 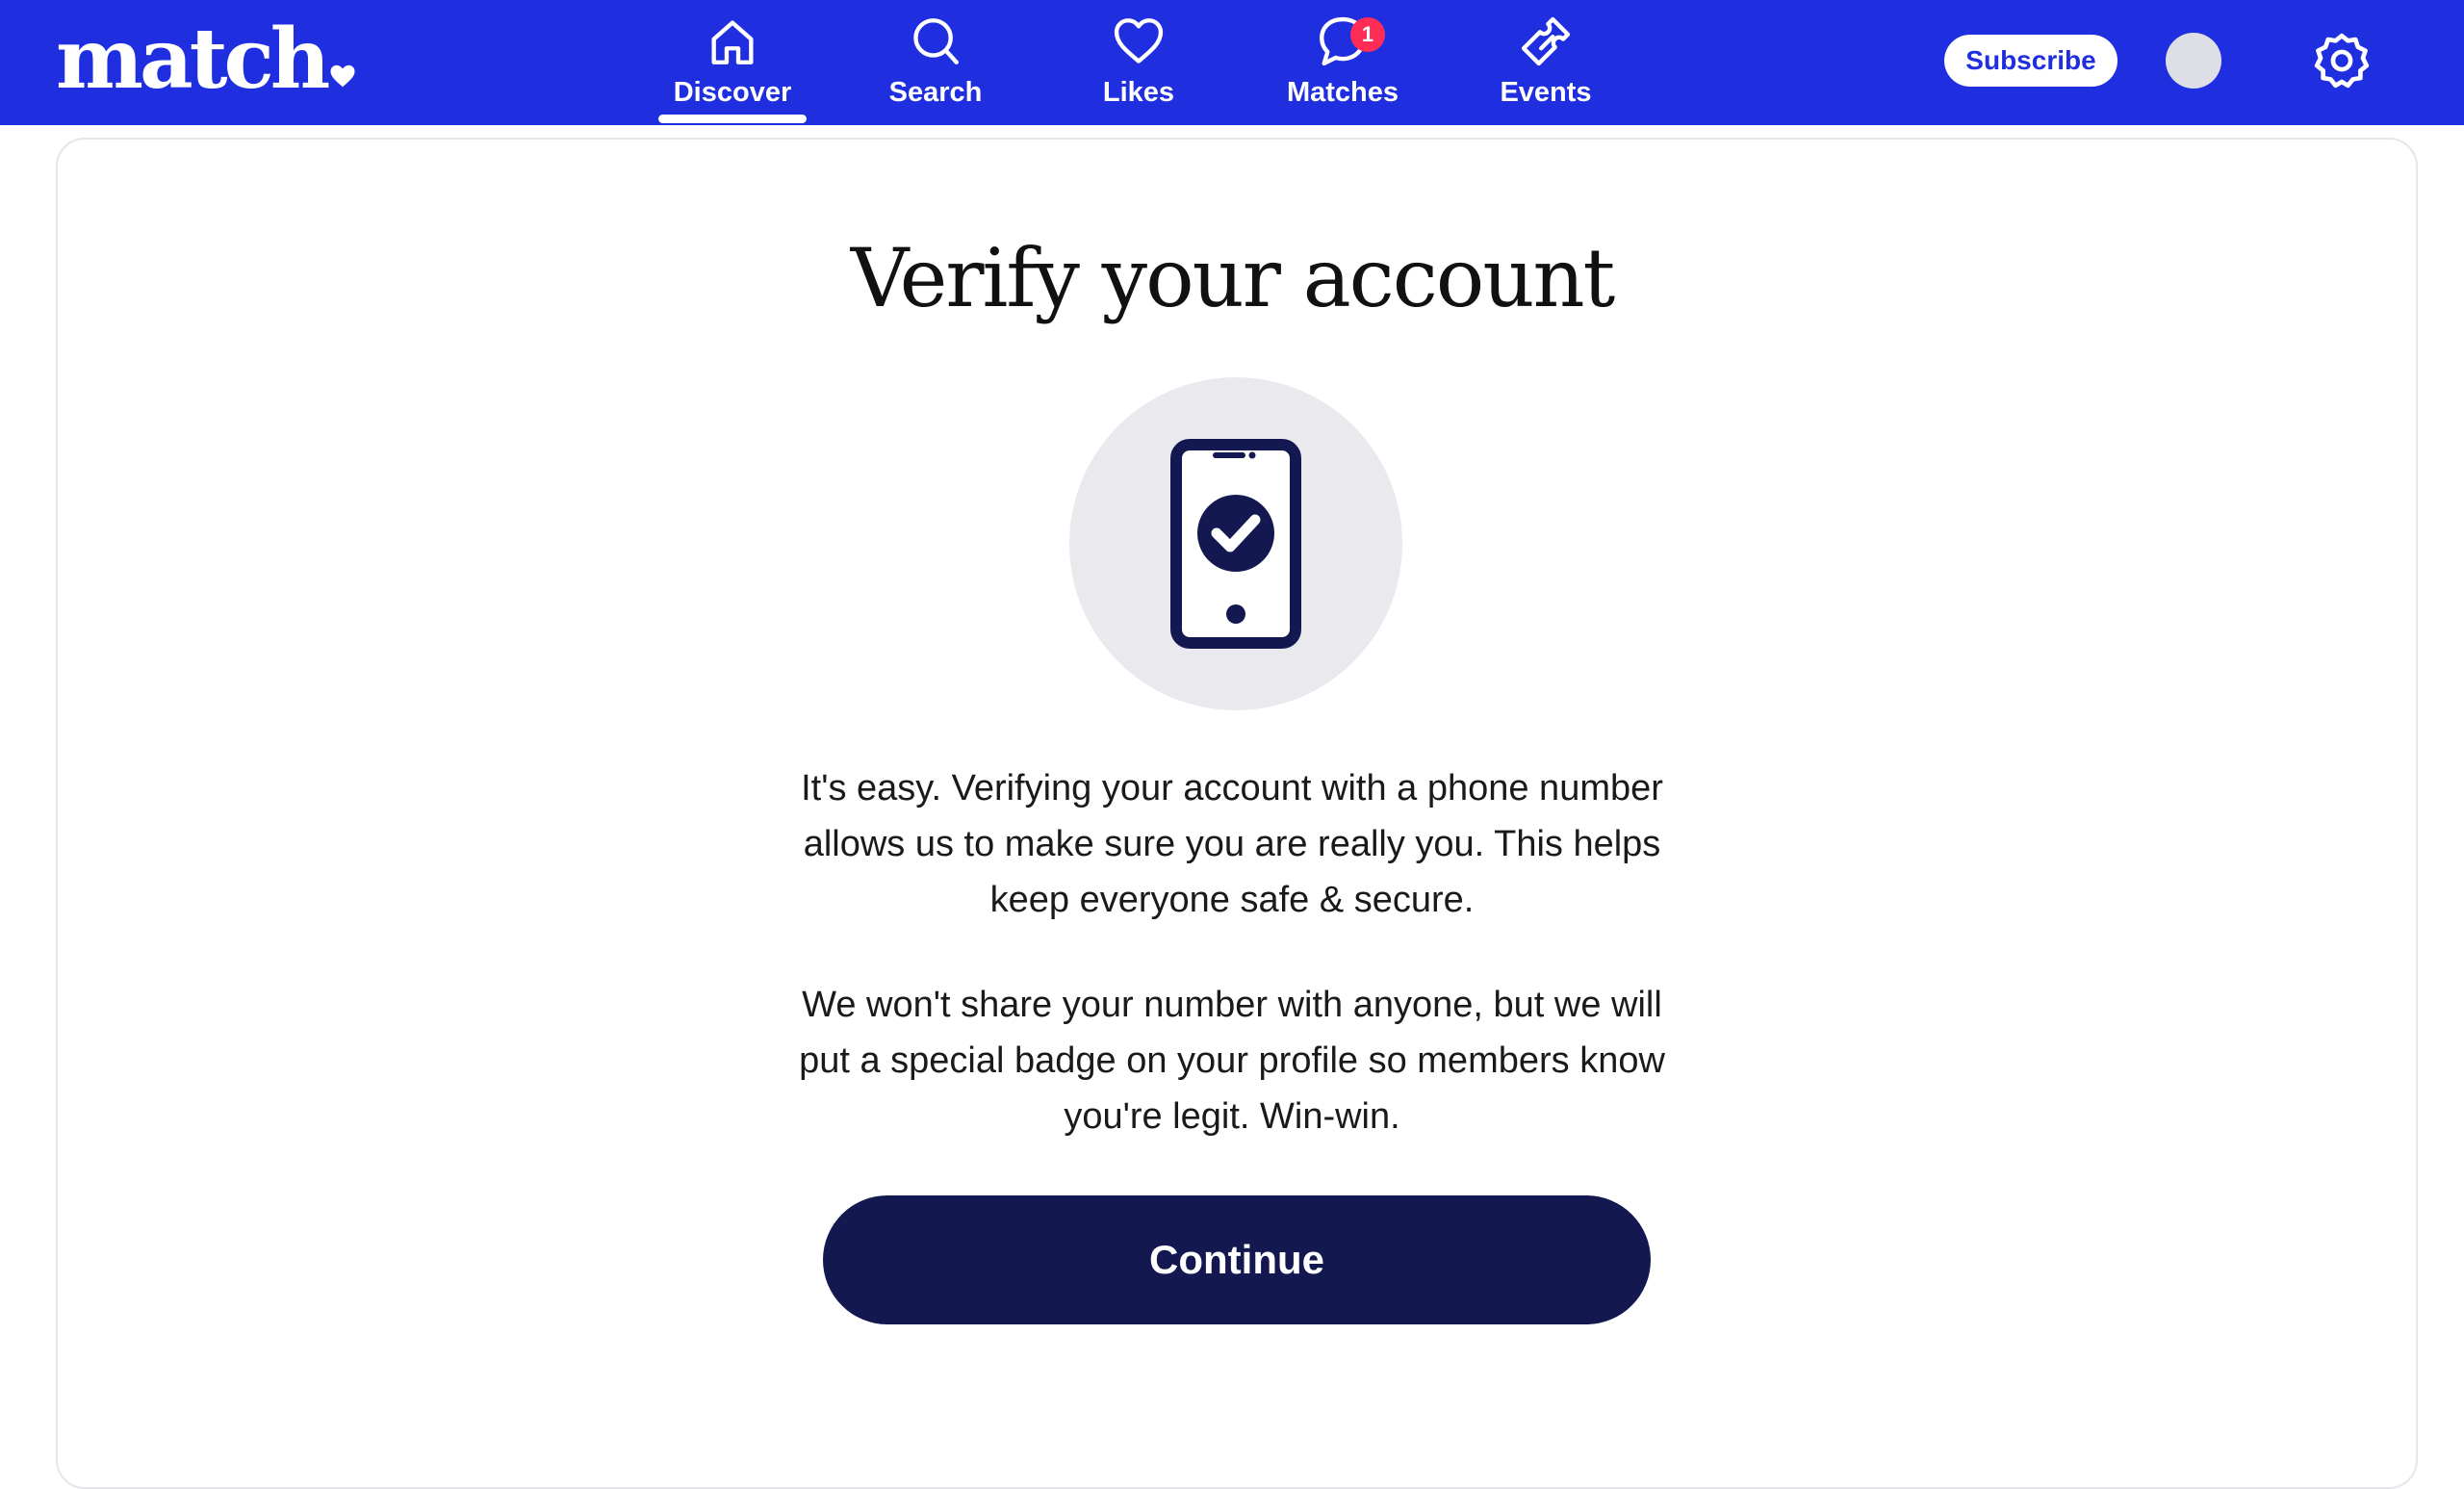 I want to click on nav-label: Search, so click(x=935, y=92).